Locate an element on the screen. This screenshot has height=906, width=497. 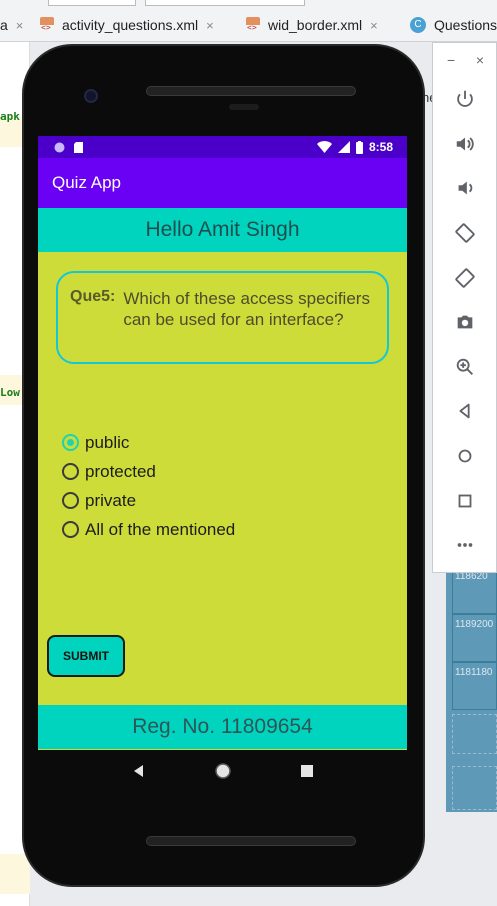
power-button is located at coordinates (464, 99).